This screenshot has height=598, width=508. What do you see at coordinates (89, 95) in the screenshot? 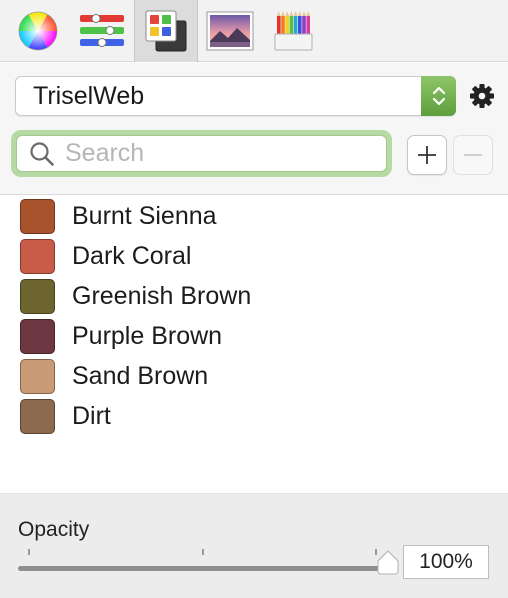
I see `palette-select-value: TriselWeb` at bounding box center [89, 95].